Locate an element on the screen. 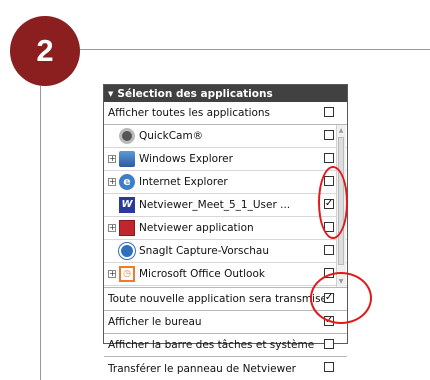 The image size is (430, 380). option-row-show-taskbar: Afficher la barre des tâches et système is located at coordinates (225, 345).